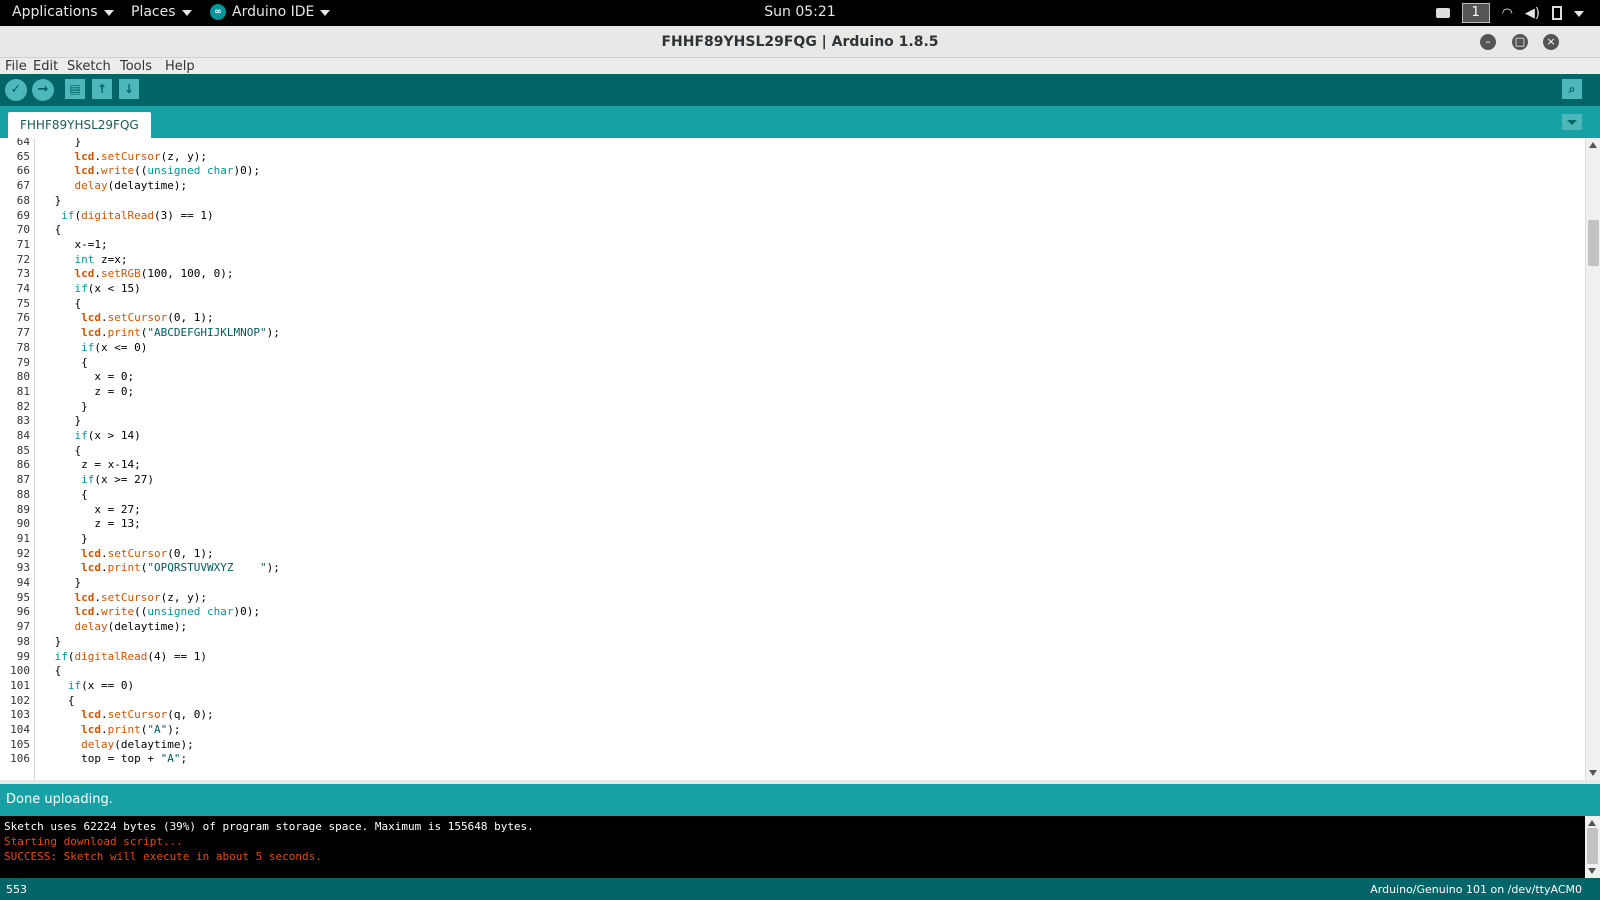  What do you see at coordinates (130, 215) in the screenshot?
I see `code-line: if(digitalRead(3) == 1)` at bounding box center [130, 215].